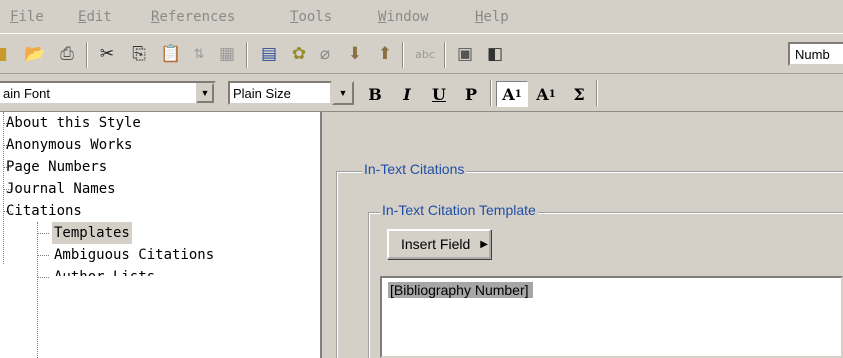 Image resolution: width=843 pixels, height=358 pixels. I want to click on menu-file: File, so click(27, 17).